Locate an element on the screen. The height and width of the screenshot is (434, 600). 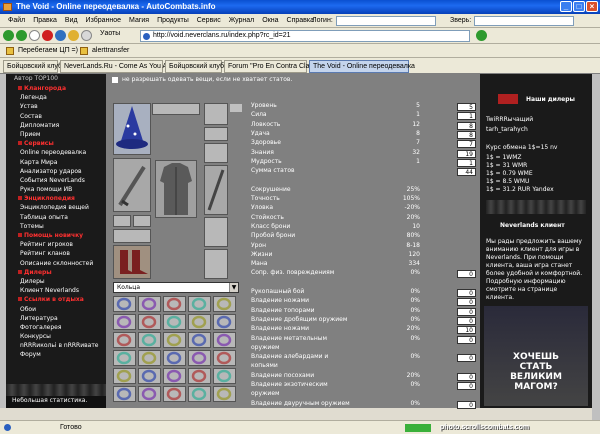
nav-item: Фотогалерея is located at coordinates (56, 327).